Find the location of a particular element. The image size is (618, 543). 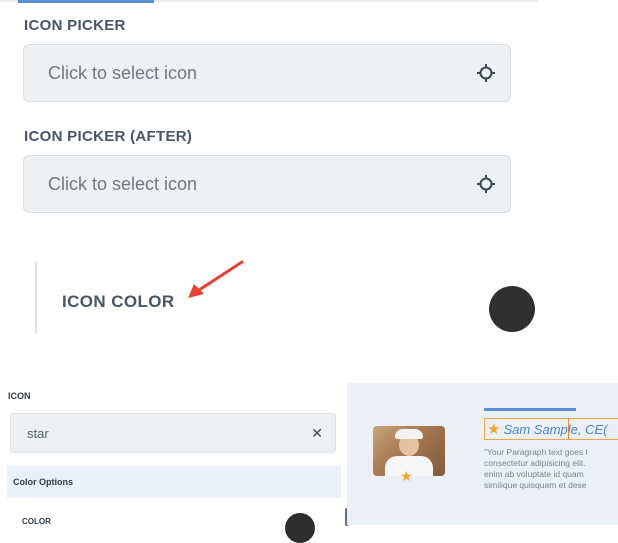

clear-icon: ✕ is located at coordinates (317, 433).